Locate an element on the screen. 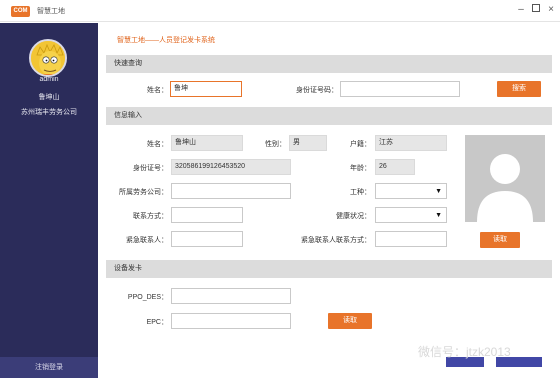  ppo-label: PPO_DES： is located at coordinates (147, 297).